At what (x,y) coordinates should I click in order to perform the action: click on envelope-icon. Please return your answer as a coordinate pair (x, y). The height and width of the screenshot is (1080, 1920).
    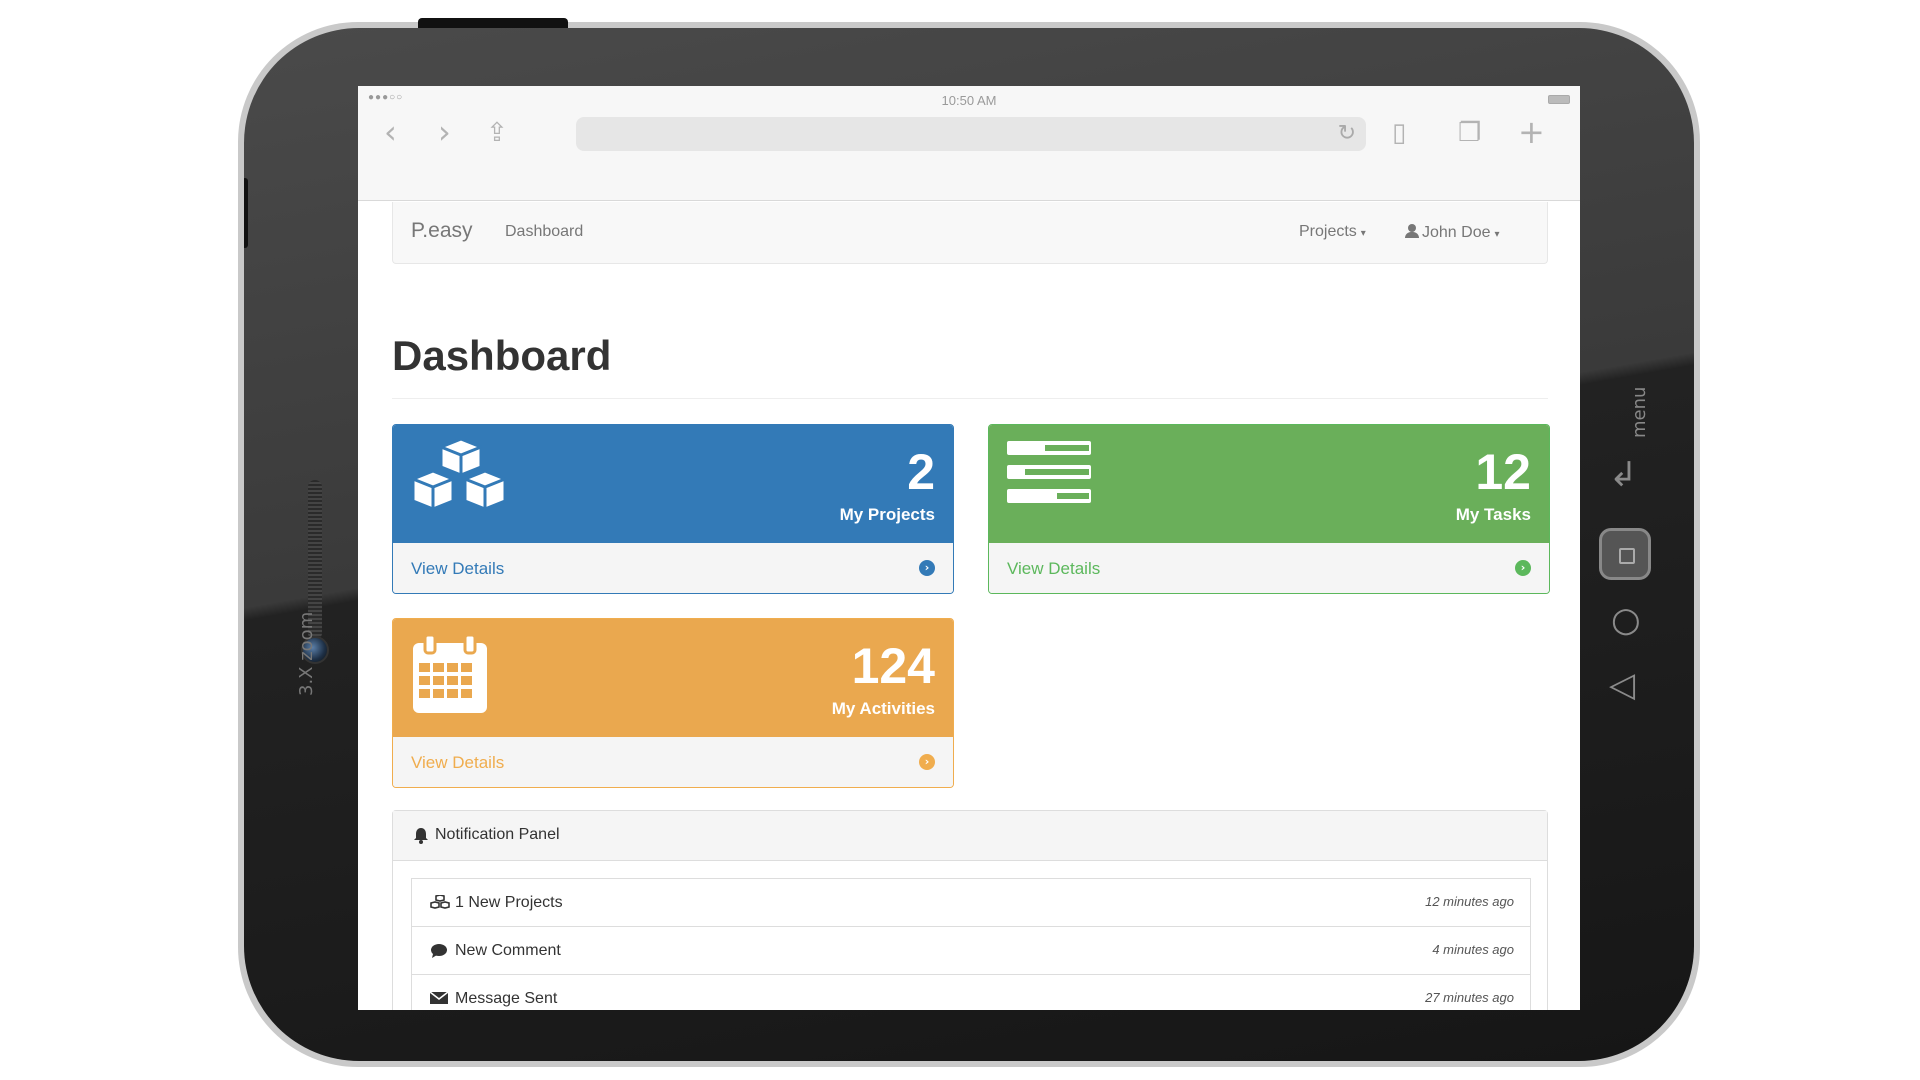
    Looking at the image, I should click on (439, 997).